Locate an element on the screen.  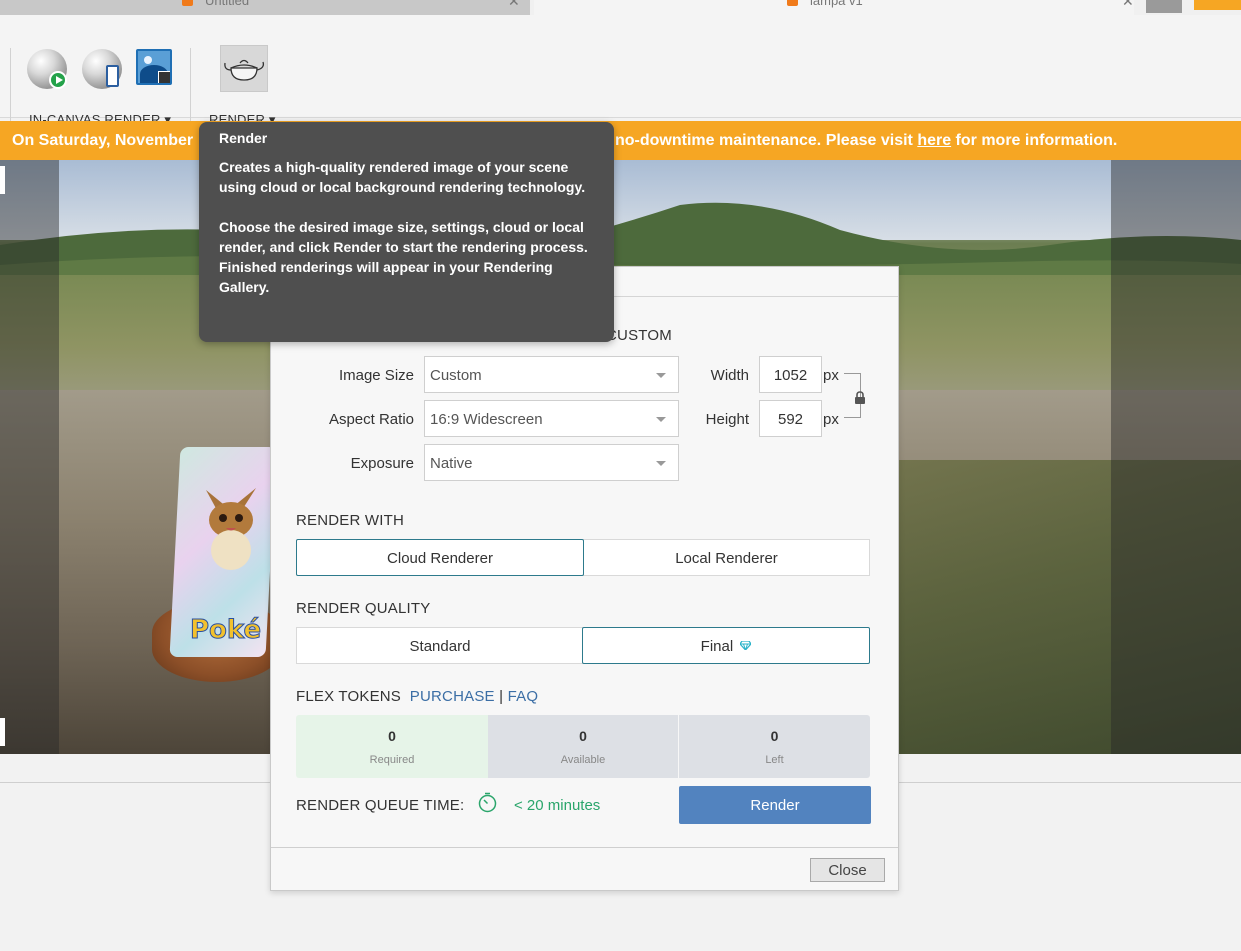
capture-image-icon is located at coordinates (154, 67).